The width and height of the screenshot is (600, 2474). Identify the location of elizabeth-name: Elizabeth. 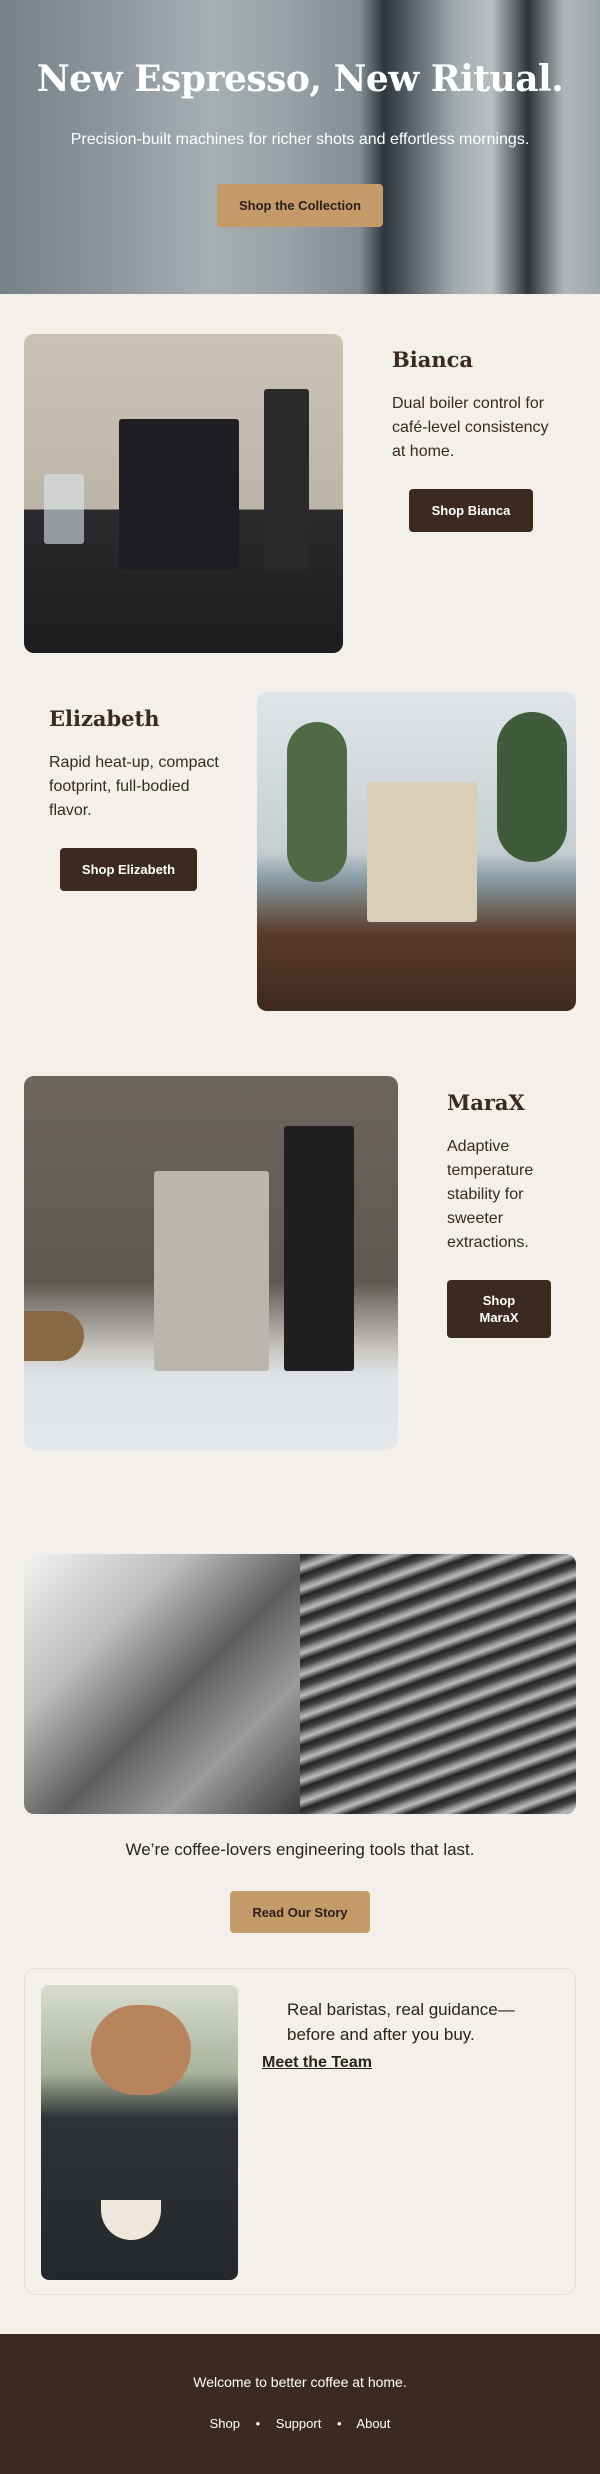
(104, 718).